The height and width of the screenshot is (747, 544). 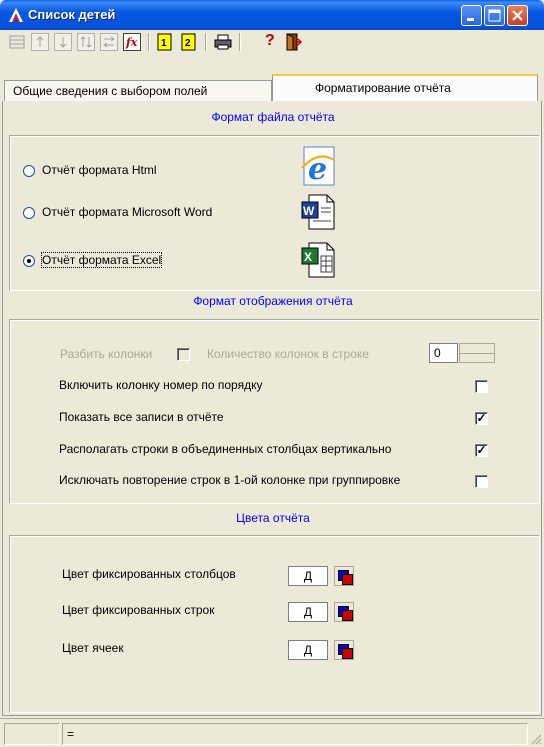 What do you see at coordinates (308, 612) in the screenshot?
I see `fixed-rows-color-value: Д` at bounding box center [308, 612].